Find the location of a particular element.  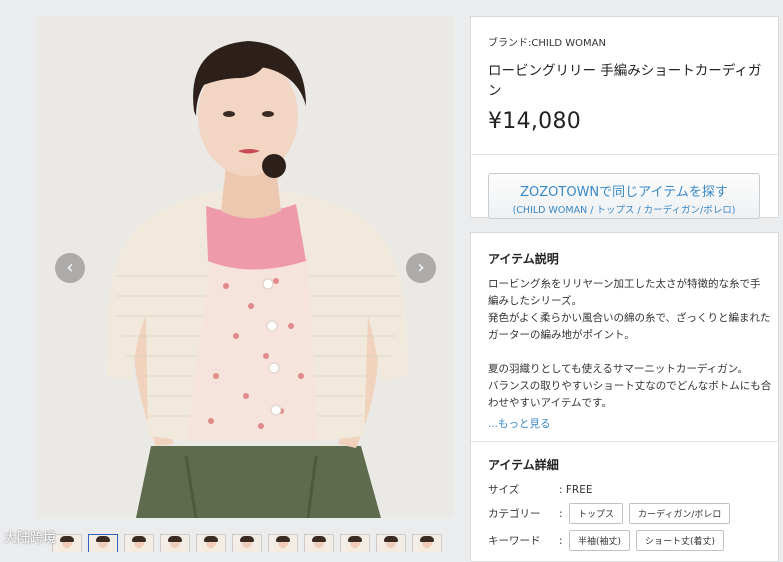

description-line: ガーターの編み地がポイント。 is located at coordinates (561, 335).